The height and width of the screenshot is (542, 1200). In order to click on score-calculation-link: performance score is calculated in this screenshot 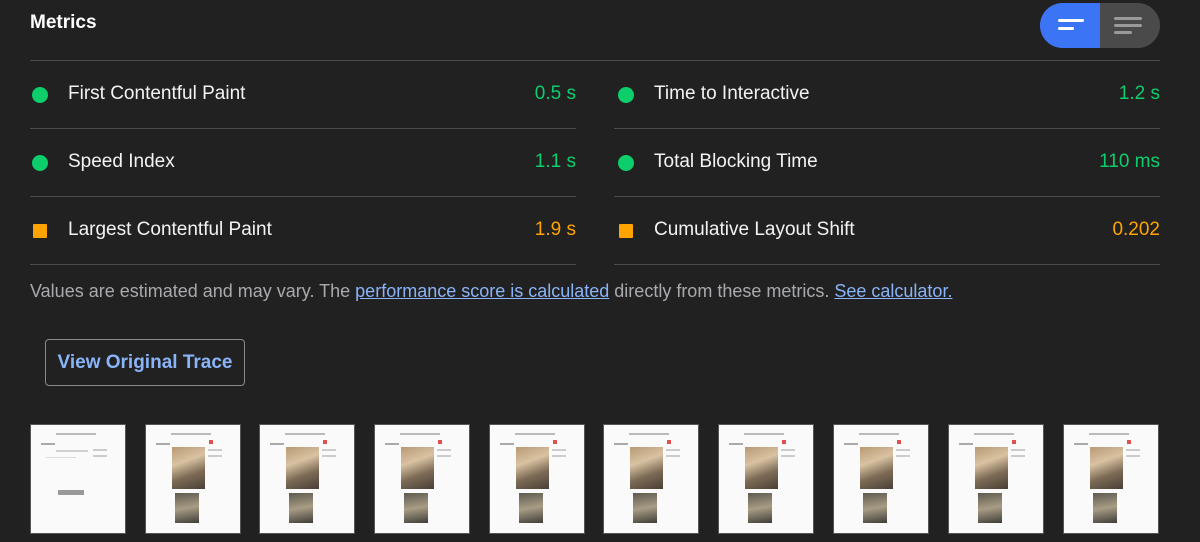, I will do `click(482, 291)`.